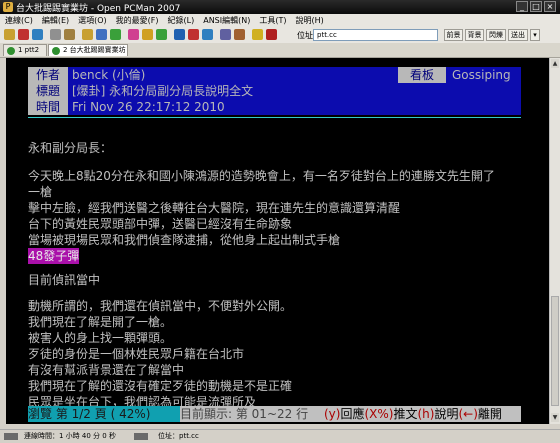 This screenshot has height=443, width=560. I want to click on ansi-icon, so click(193, 34).